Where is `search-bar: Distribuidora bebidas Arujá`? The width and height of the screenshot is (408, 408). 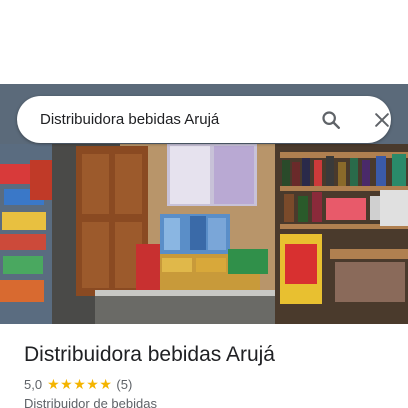
search-bar: Distribuidora bebidas Arujá is located at coordinates (204, 119).